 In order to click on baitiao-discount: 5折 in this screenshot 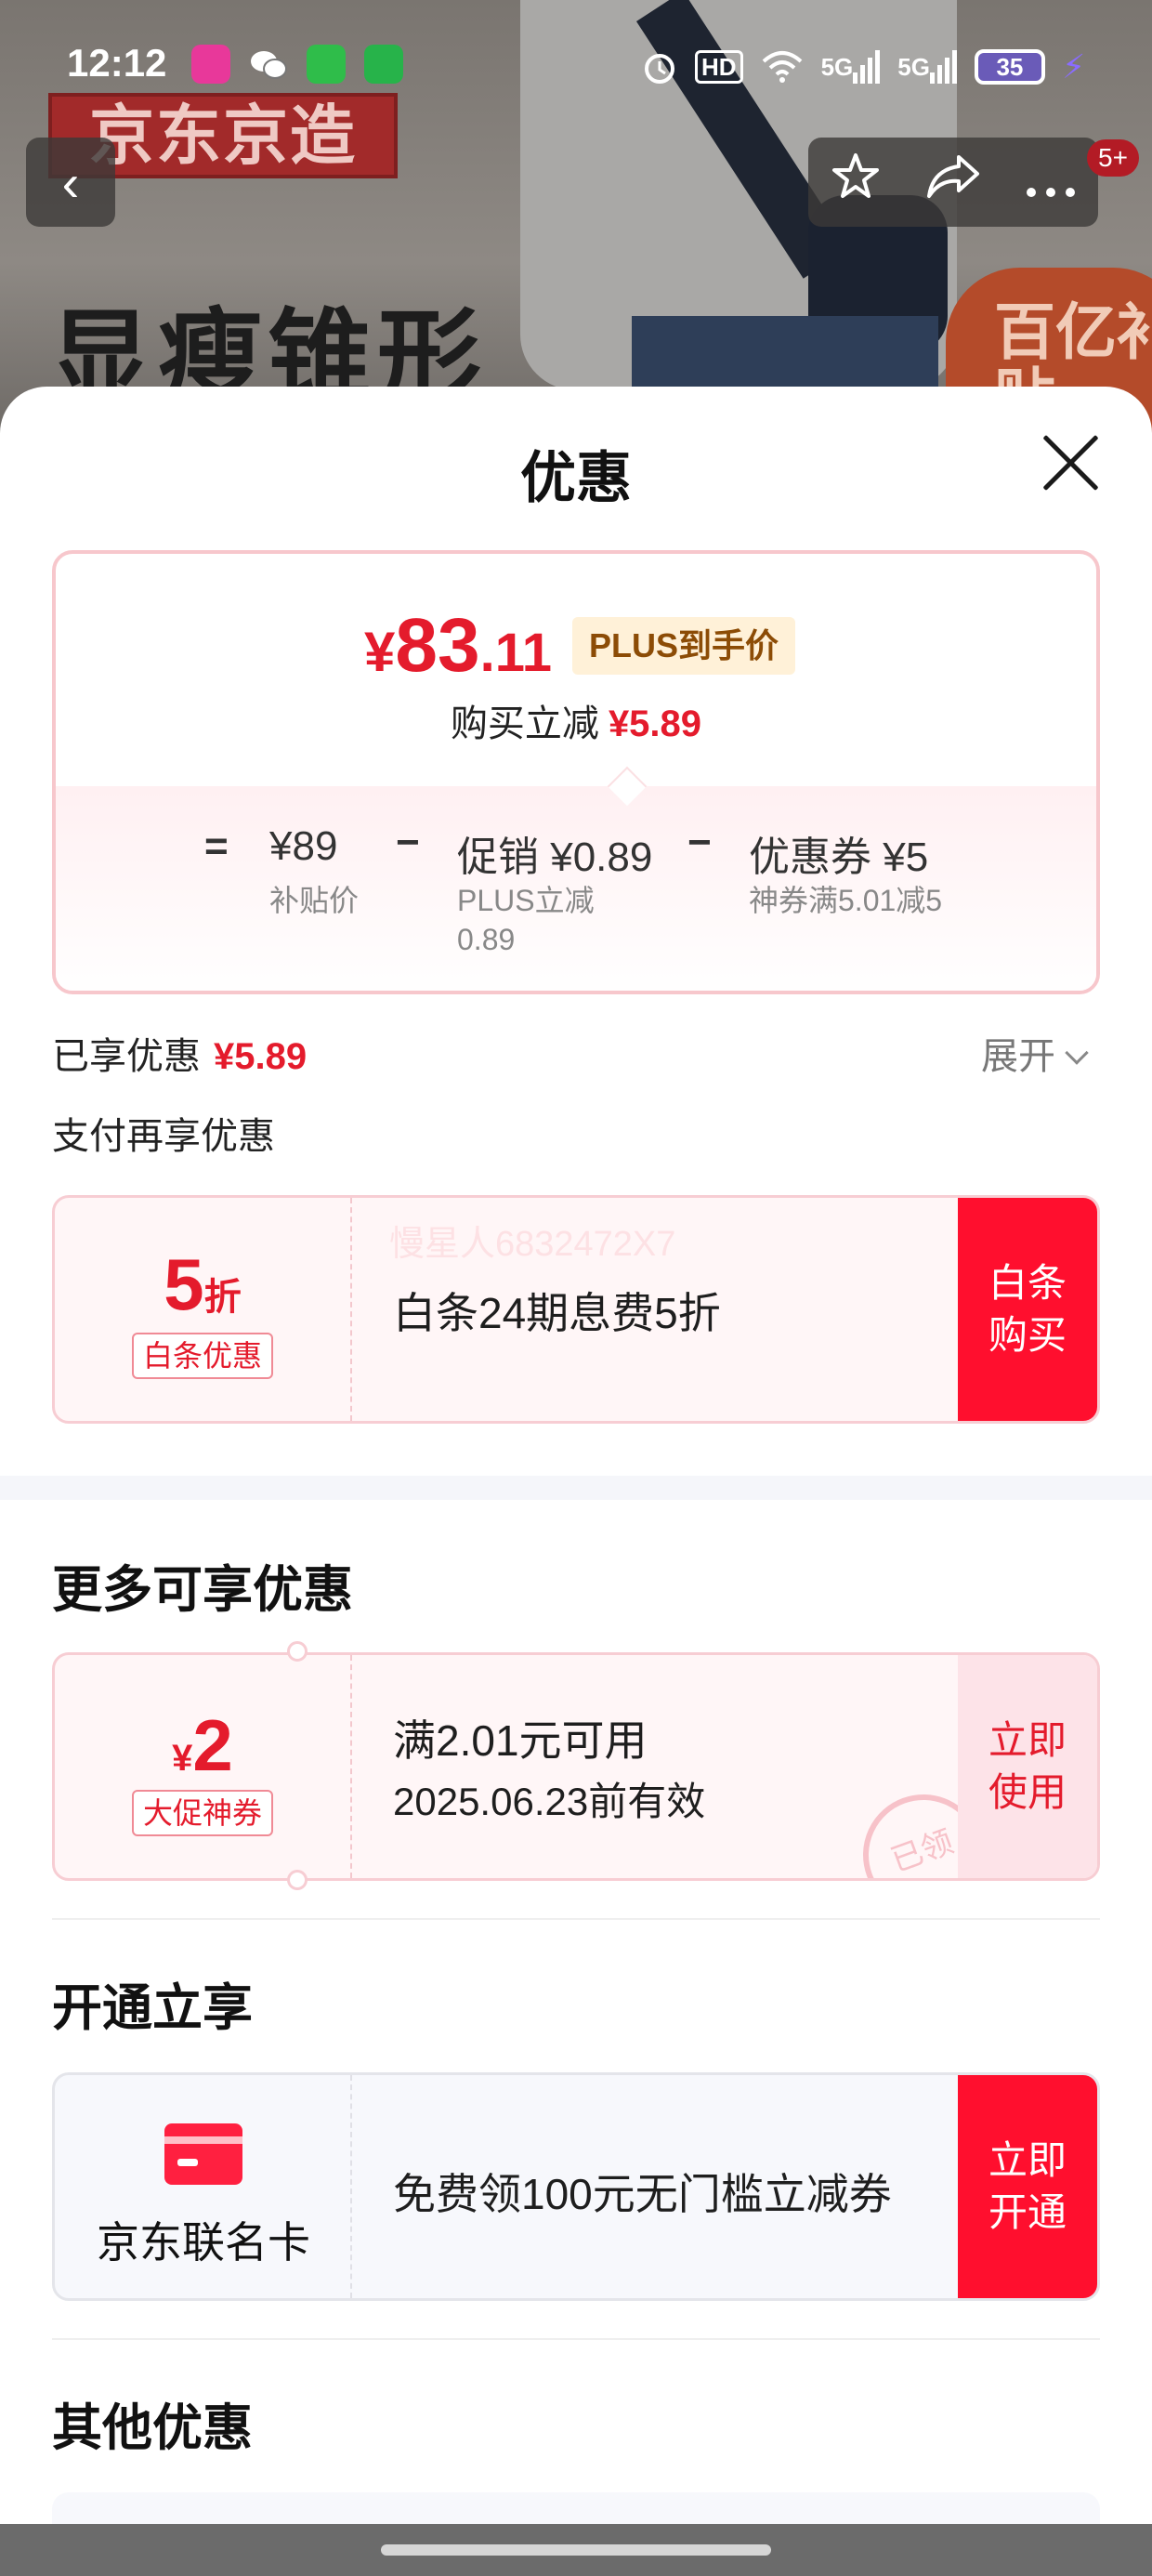, I will do `click(202, 1284)`.